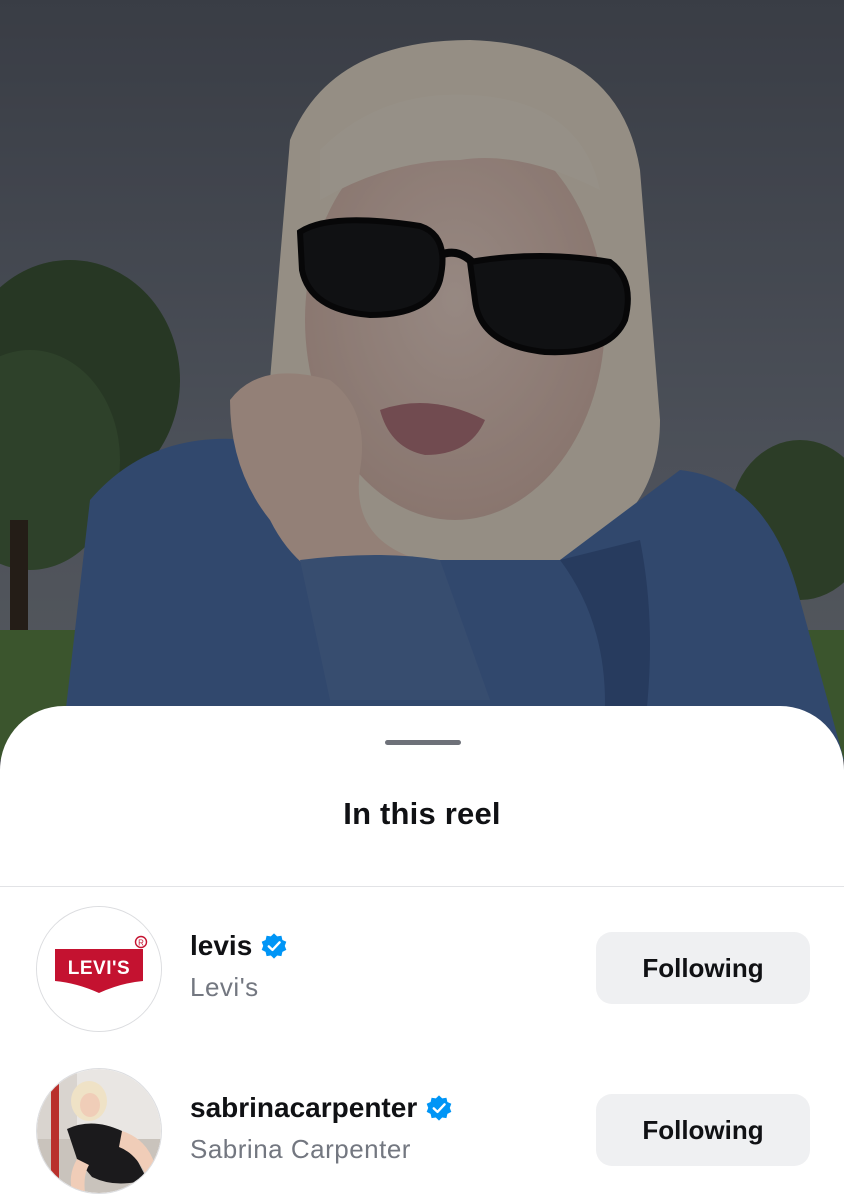 The image size is (844, 1200). I want to click on levis-logo-icon: LEVI'S R, so click(99, 969).